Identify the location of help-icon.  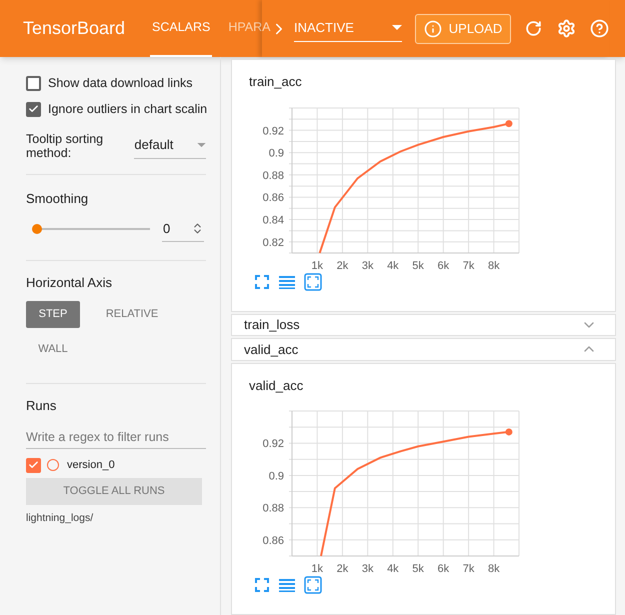
(599, 28).